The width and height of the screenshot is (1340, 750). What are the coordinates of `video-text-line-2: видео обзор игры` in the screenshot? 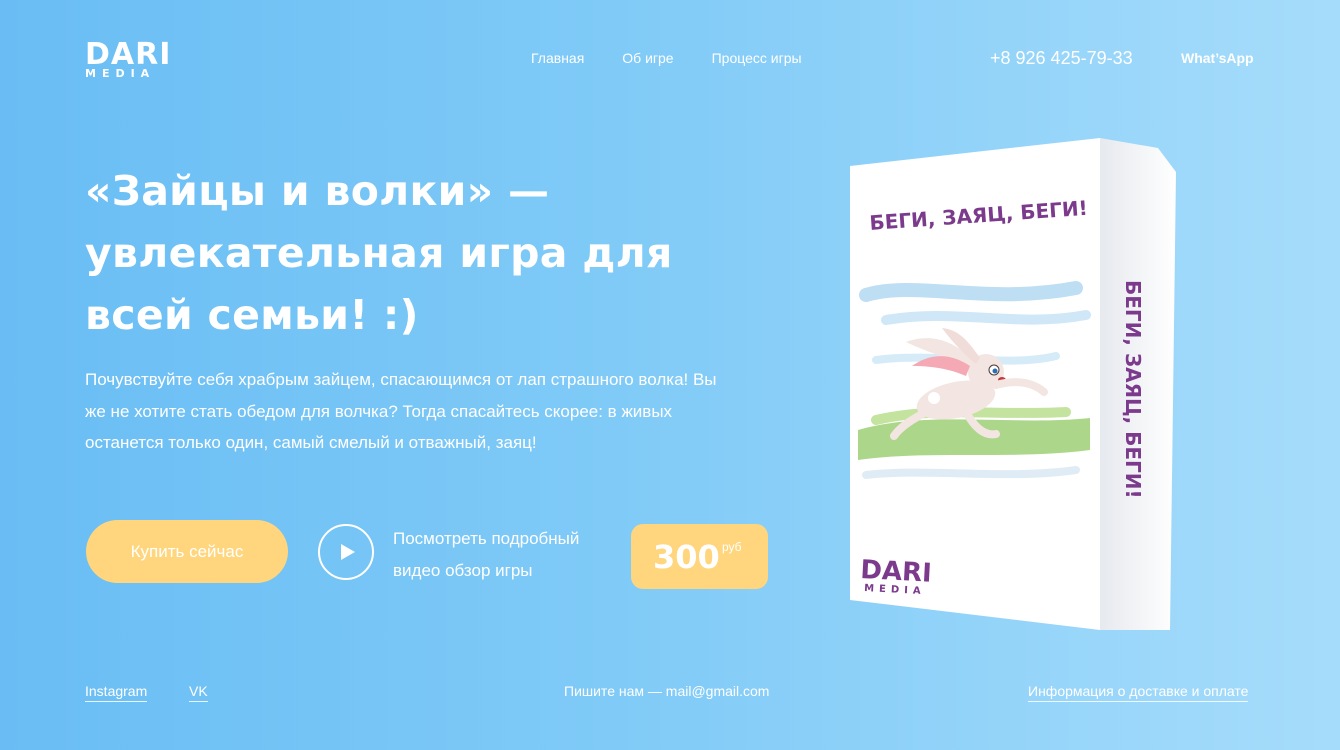 It's located at (463, 570).